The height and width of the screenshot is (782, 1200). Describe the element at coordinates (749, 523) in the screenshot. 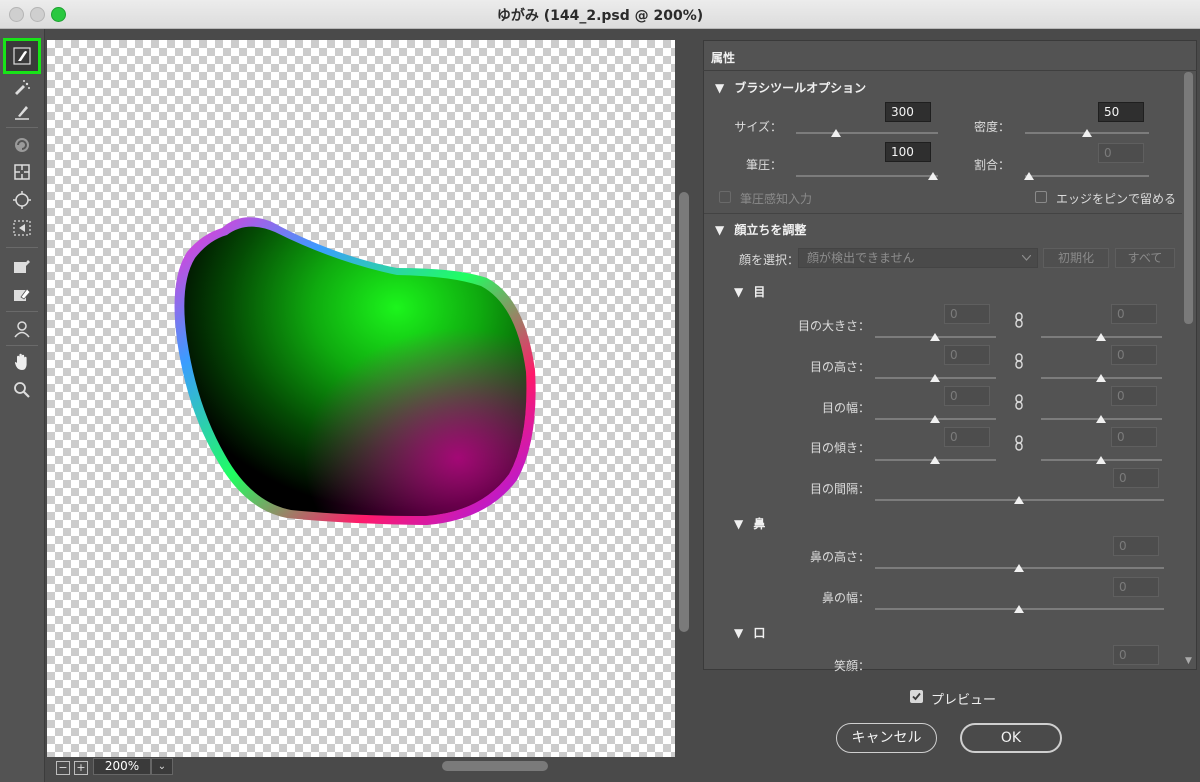

I see `nose-subsection-toggle: ▼ 鼻` at that location.